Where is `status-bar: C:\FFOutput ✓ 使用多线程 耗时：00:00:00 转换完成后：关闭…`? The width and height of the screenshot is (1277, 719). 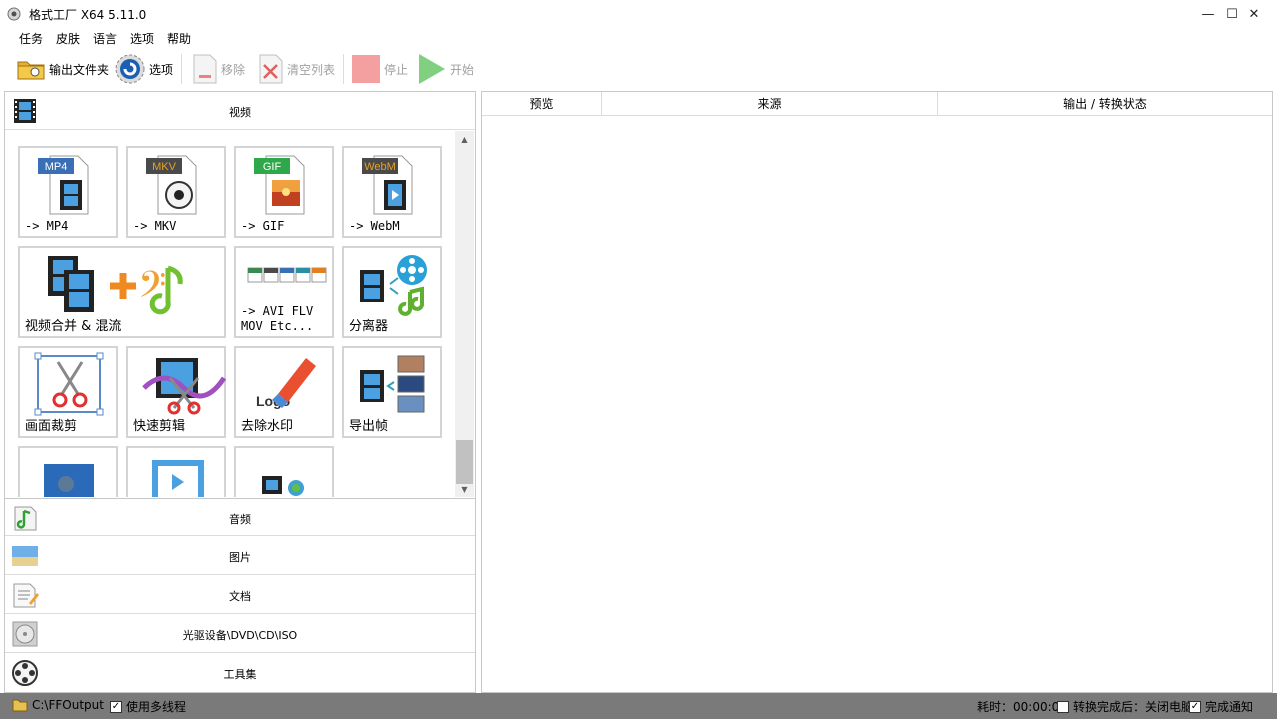 status-bar: C:\FFOutput ✓ 使用多线程 耗时：00:00:00 转换完成后：关闭… is located at coordinates (638, 706).